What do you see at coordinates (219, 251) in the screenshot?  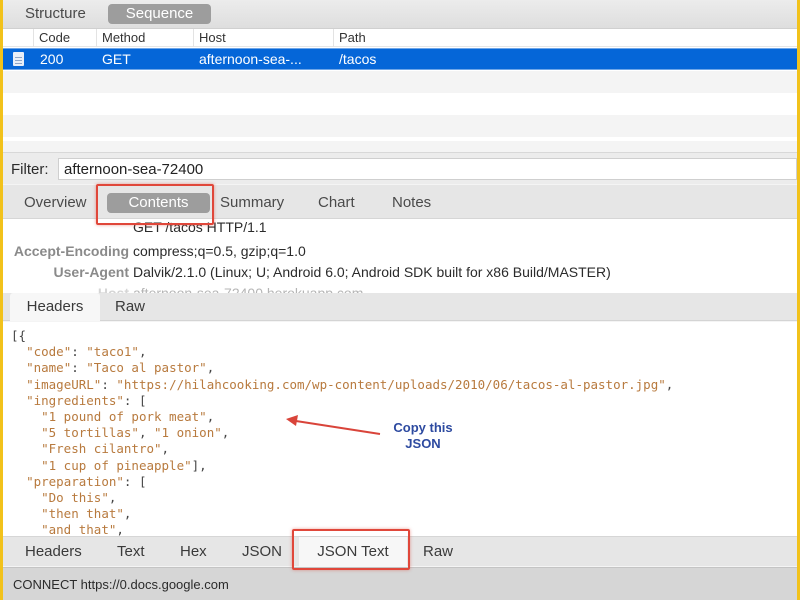 I see `header-value: compress;q=0.5, gzip;q=1.0` at bounding box center [219, 251].